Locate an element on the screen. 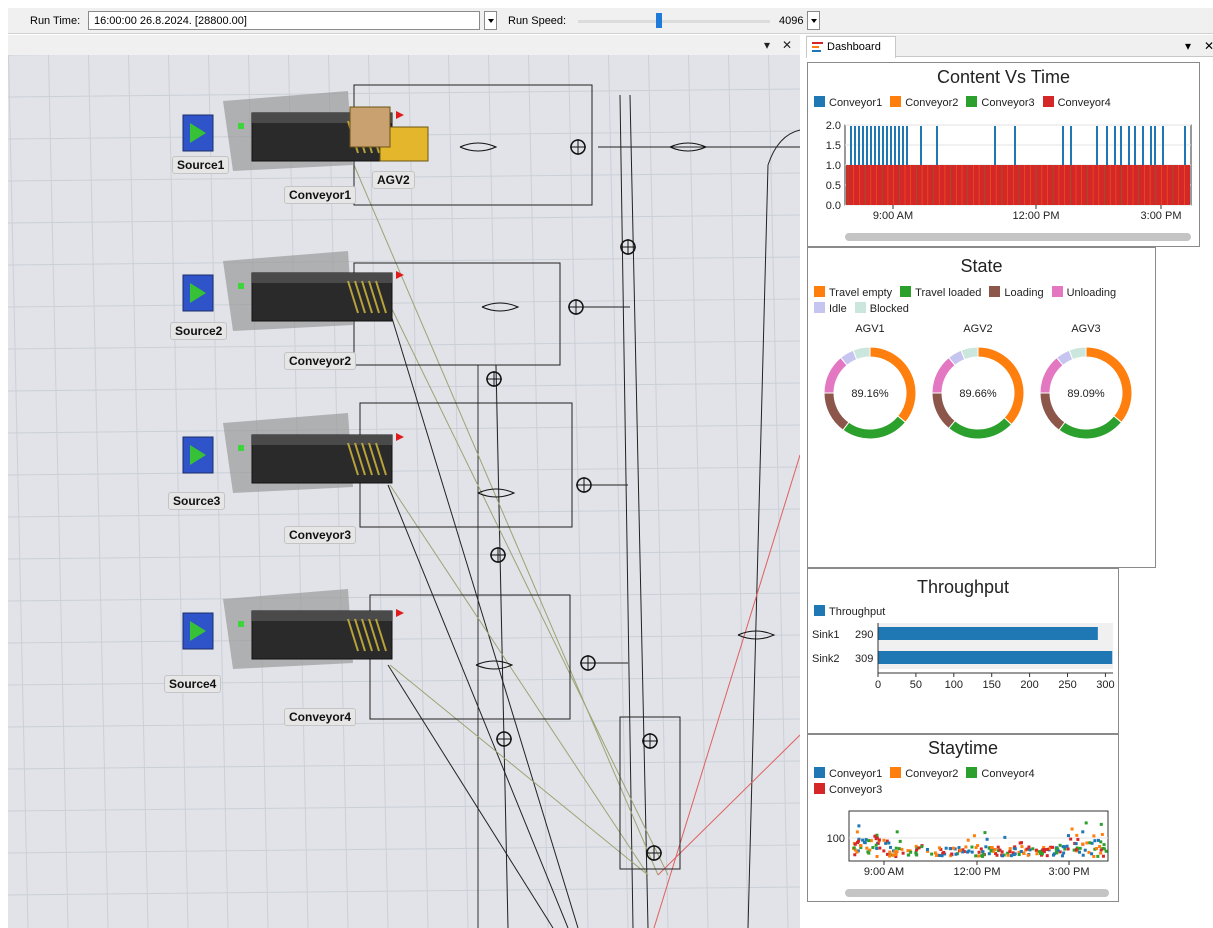 The height and width of the screenshot is (928, 1213). legend-label: Blocked is located at coordinates (889, 309).